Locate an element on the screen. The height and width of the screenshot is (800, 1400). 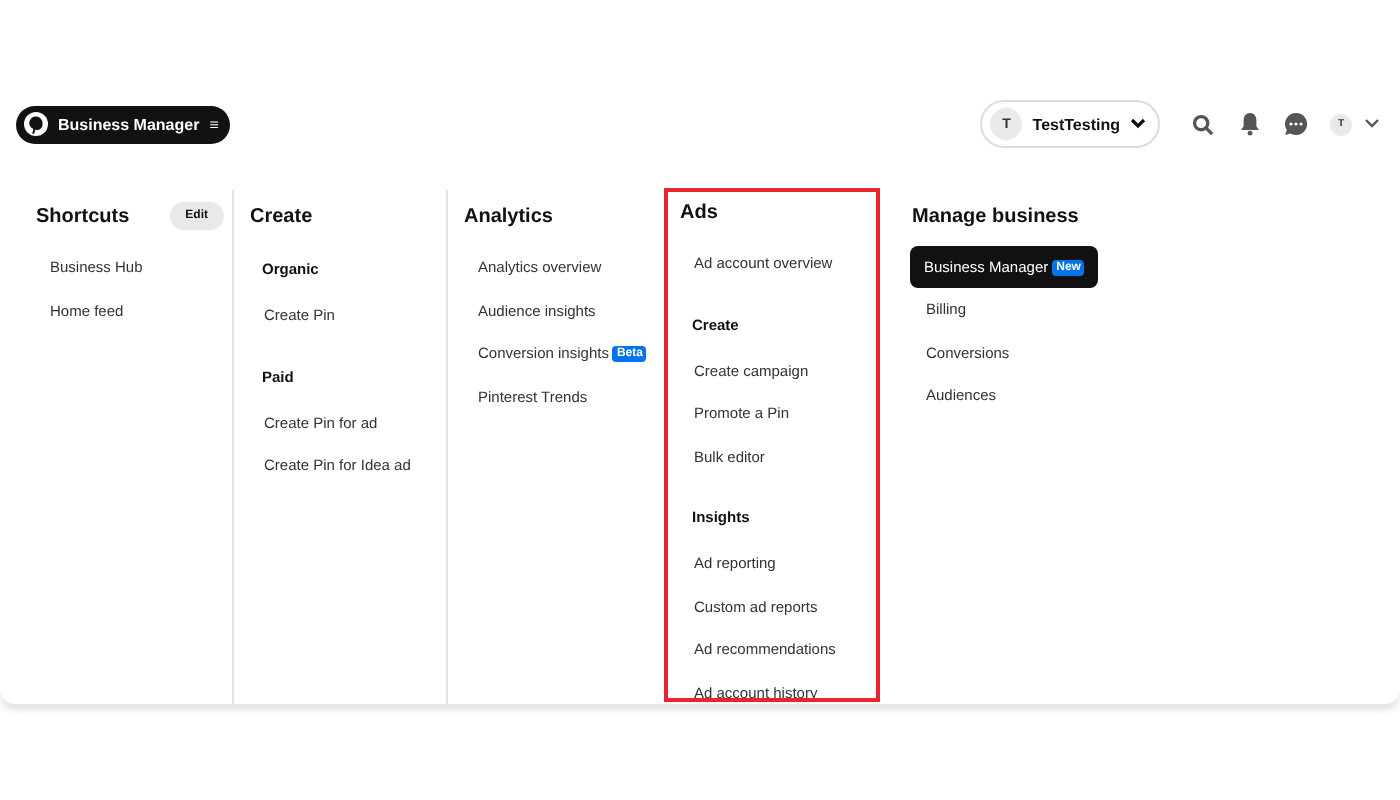
column-title: Manage business is located at coordinates (995, 216).